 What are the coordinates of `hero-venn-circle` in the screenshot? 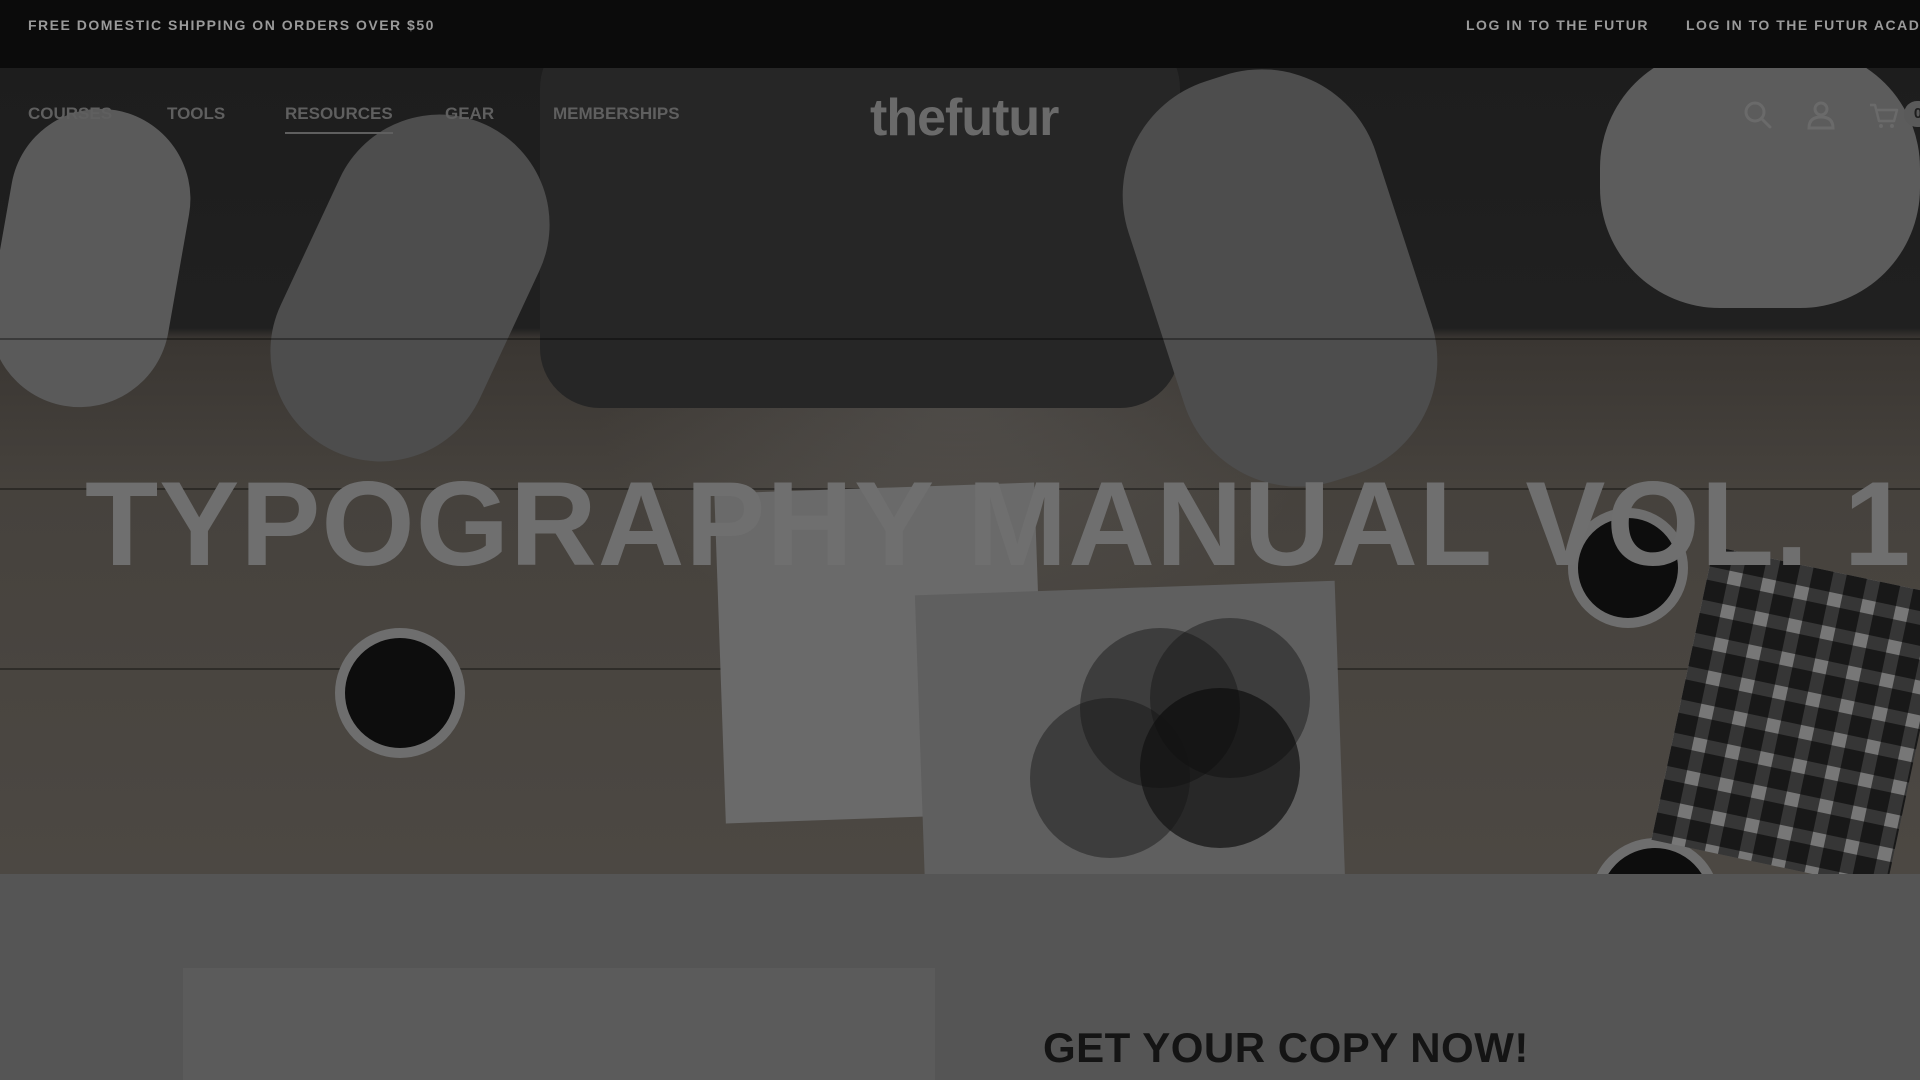 It's located at (1110, 778).